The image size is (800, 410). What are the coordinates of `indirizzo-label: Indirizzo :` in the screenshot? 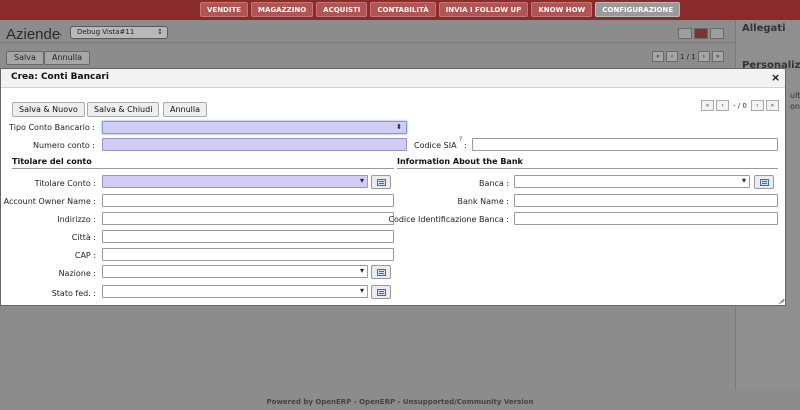 It's located at (76, 219).